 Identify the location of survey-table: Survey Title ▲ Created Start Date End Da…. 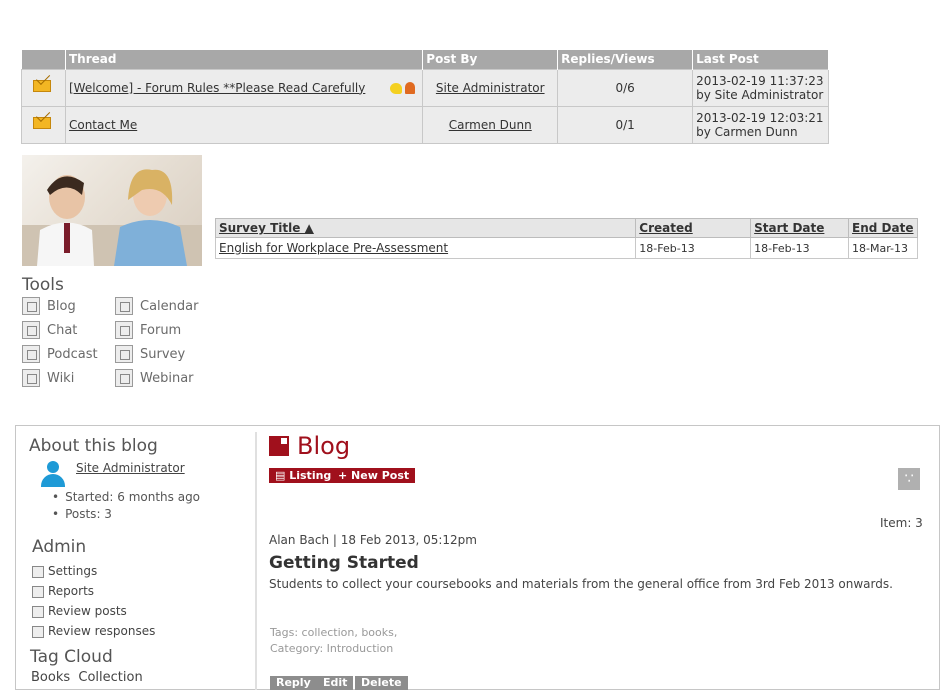
(566, 238).